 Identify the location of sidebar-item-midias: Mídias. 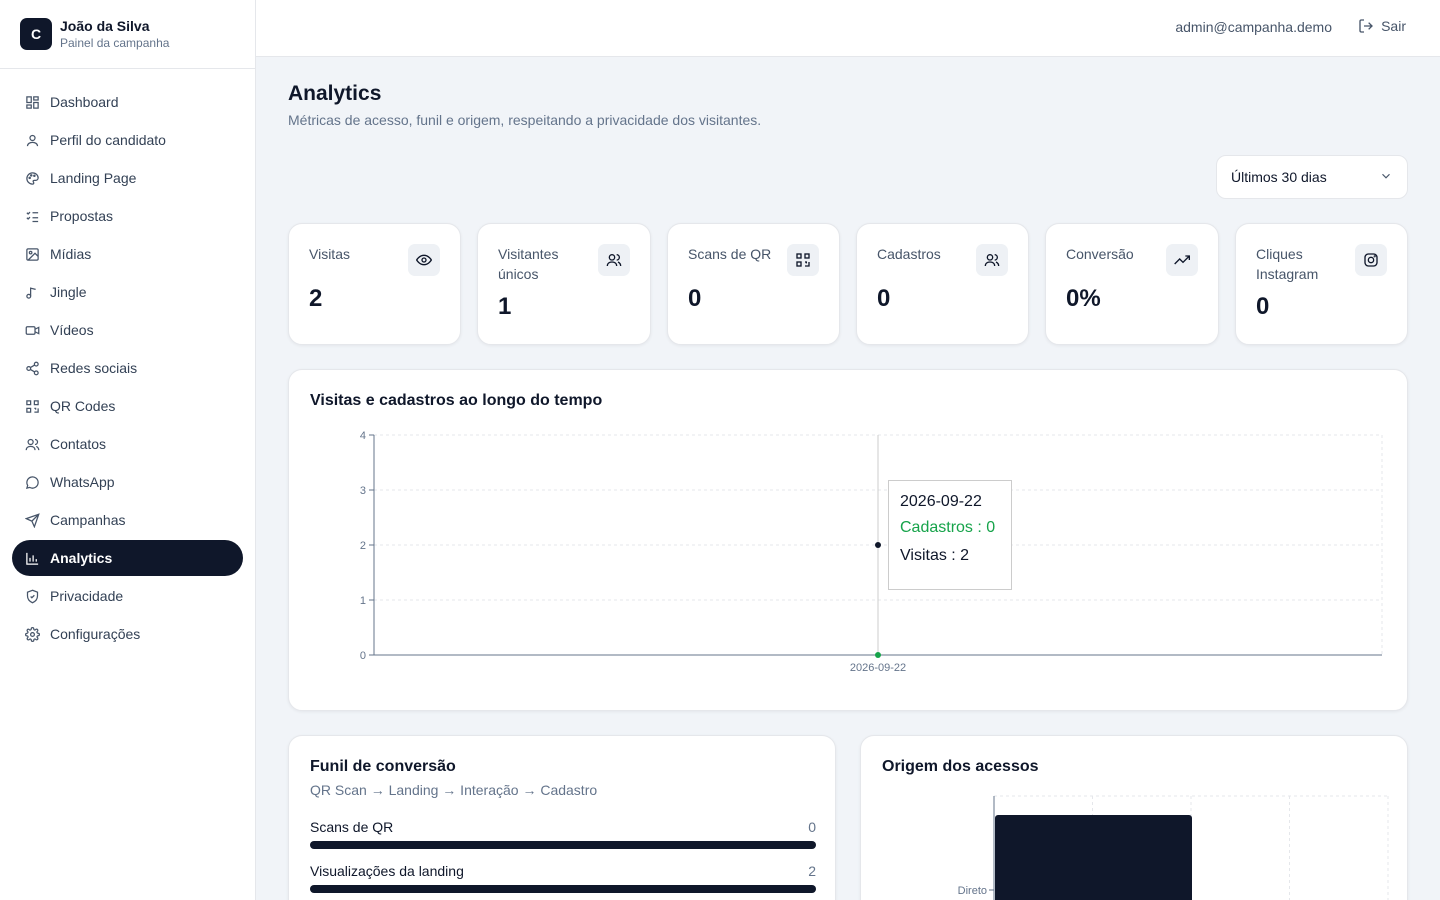
(127, 254).